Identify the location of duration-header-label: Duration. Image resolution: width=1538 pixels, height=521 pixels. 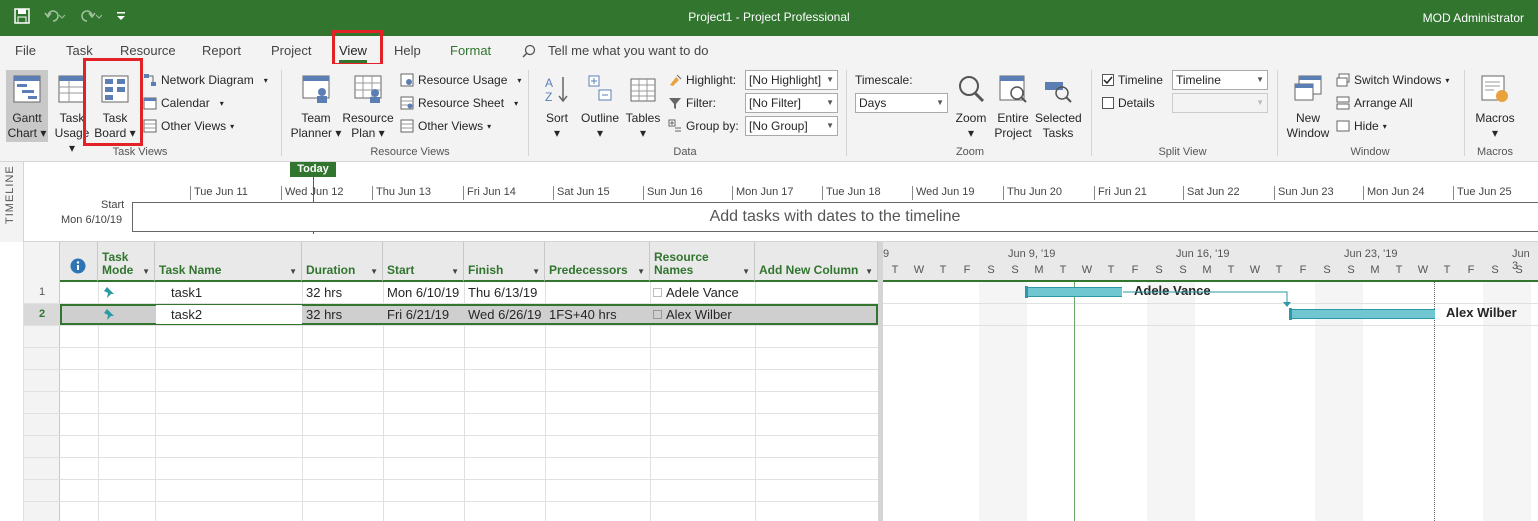
(331, 270).